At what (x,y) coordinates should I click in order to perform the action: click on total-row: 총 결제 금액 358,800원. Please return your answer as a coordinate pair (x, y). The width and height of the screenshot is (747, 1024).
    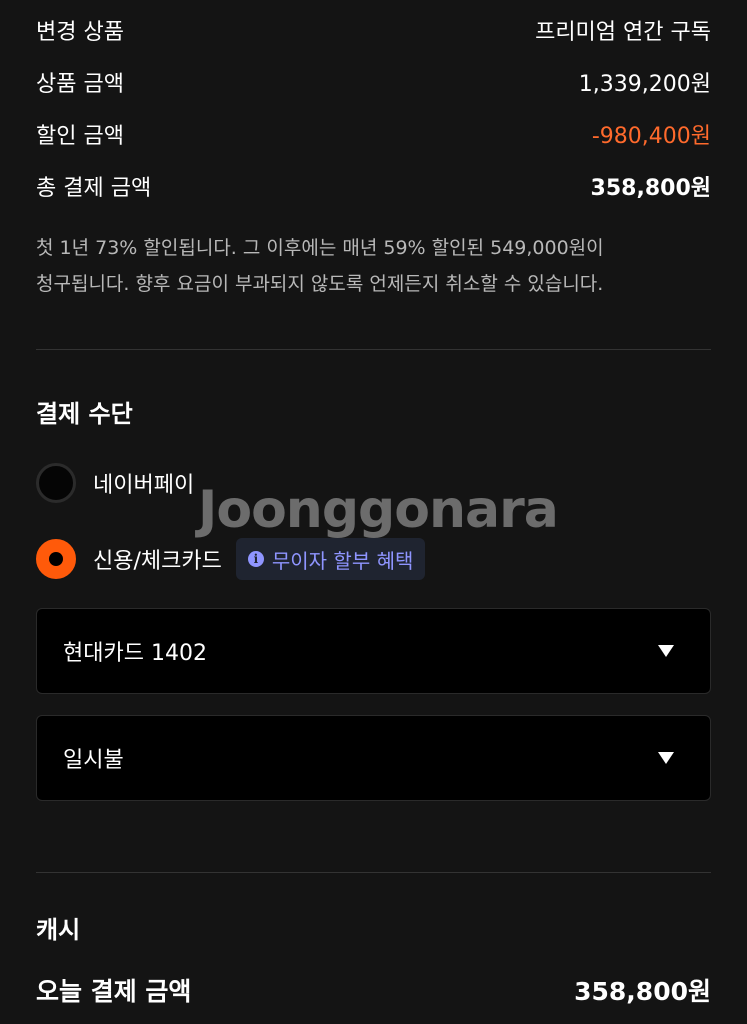
    Looking at the image, I should click on (373, 186).